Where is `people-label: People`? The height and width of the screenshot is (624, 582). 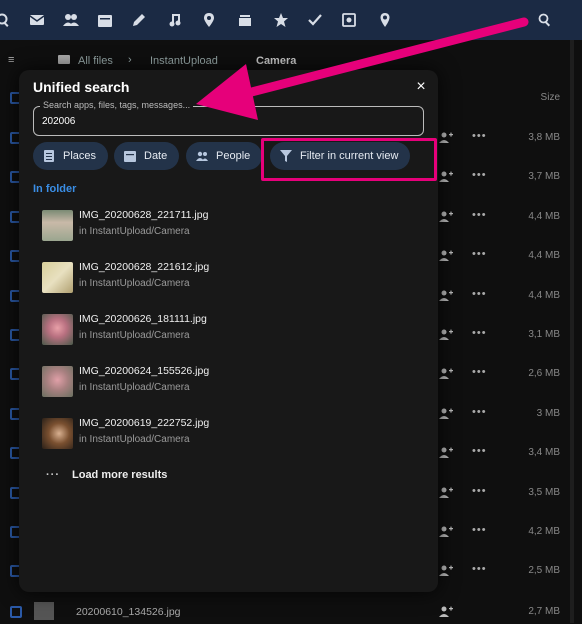 people-label: People is located at coordinates (233, 156).